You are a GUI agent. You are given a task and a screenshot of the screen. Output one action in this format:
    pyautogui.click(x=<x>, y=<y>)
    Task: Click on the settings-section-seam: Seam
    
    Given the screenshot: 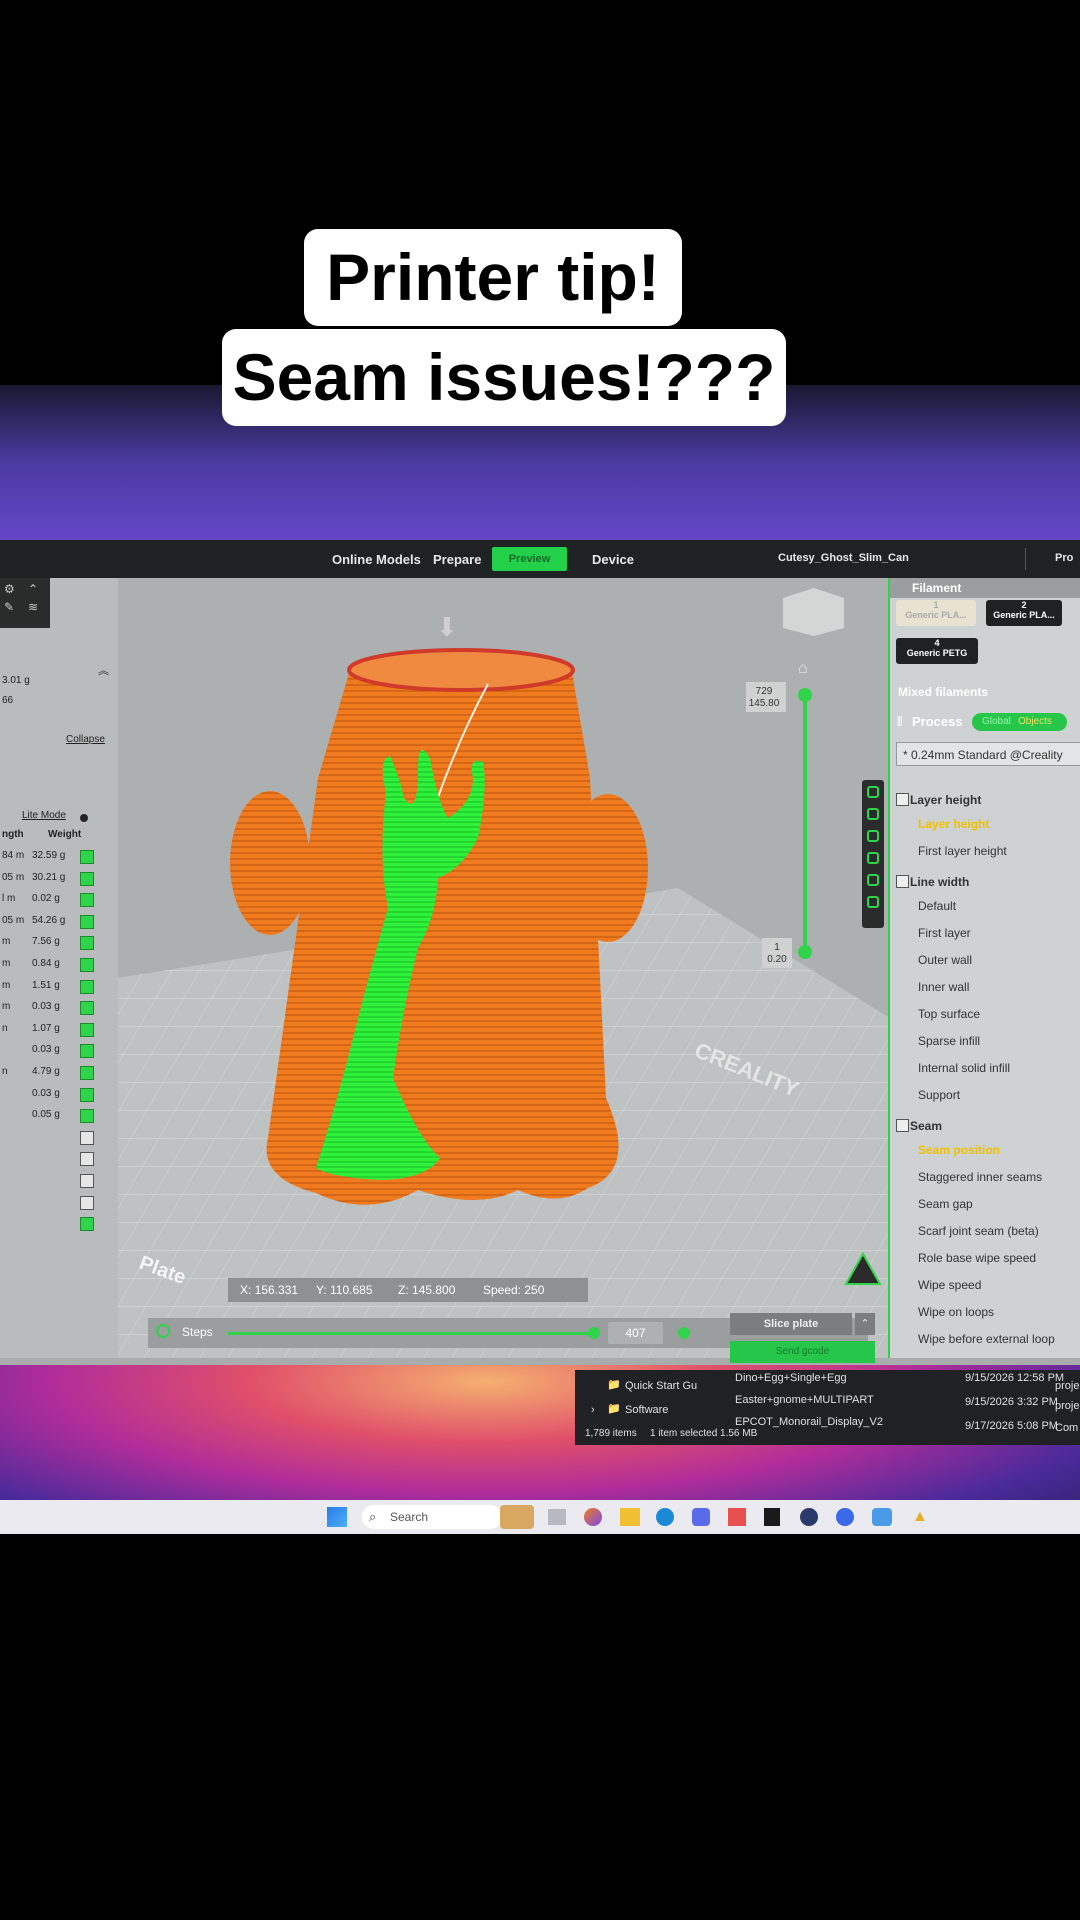 What is the action you would take?
    pyautogui.click(x=919, y=1126)
    